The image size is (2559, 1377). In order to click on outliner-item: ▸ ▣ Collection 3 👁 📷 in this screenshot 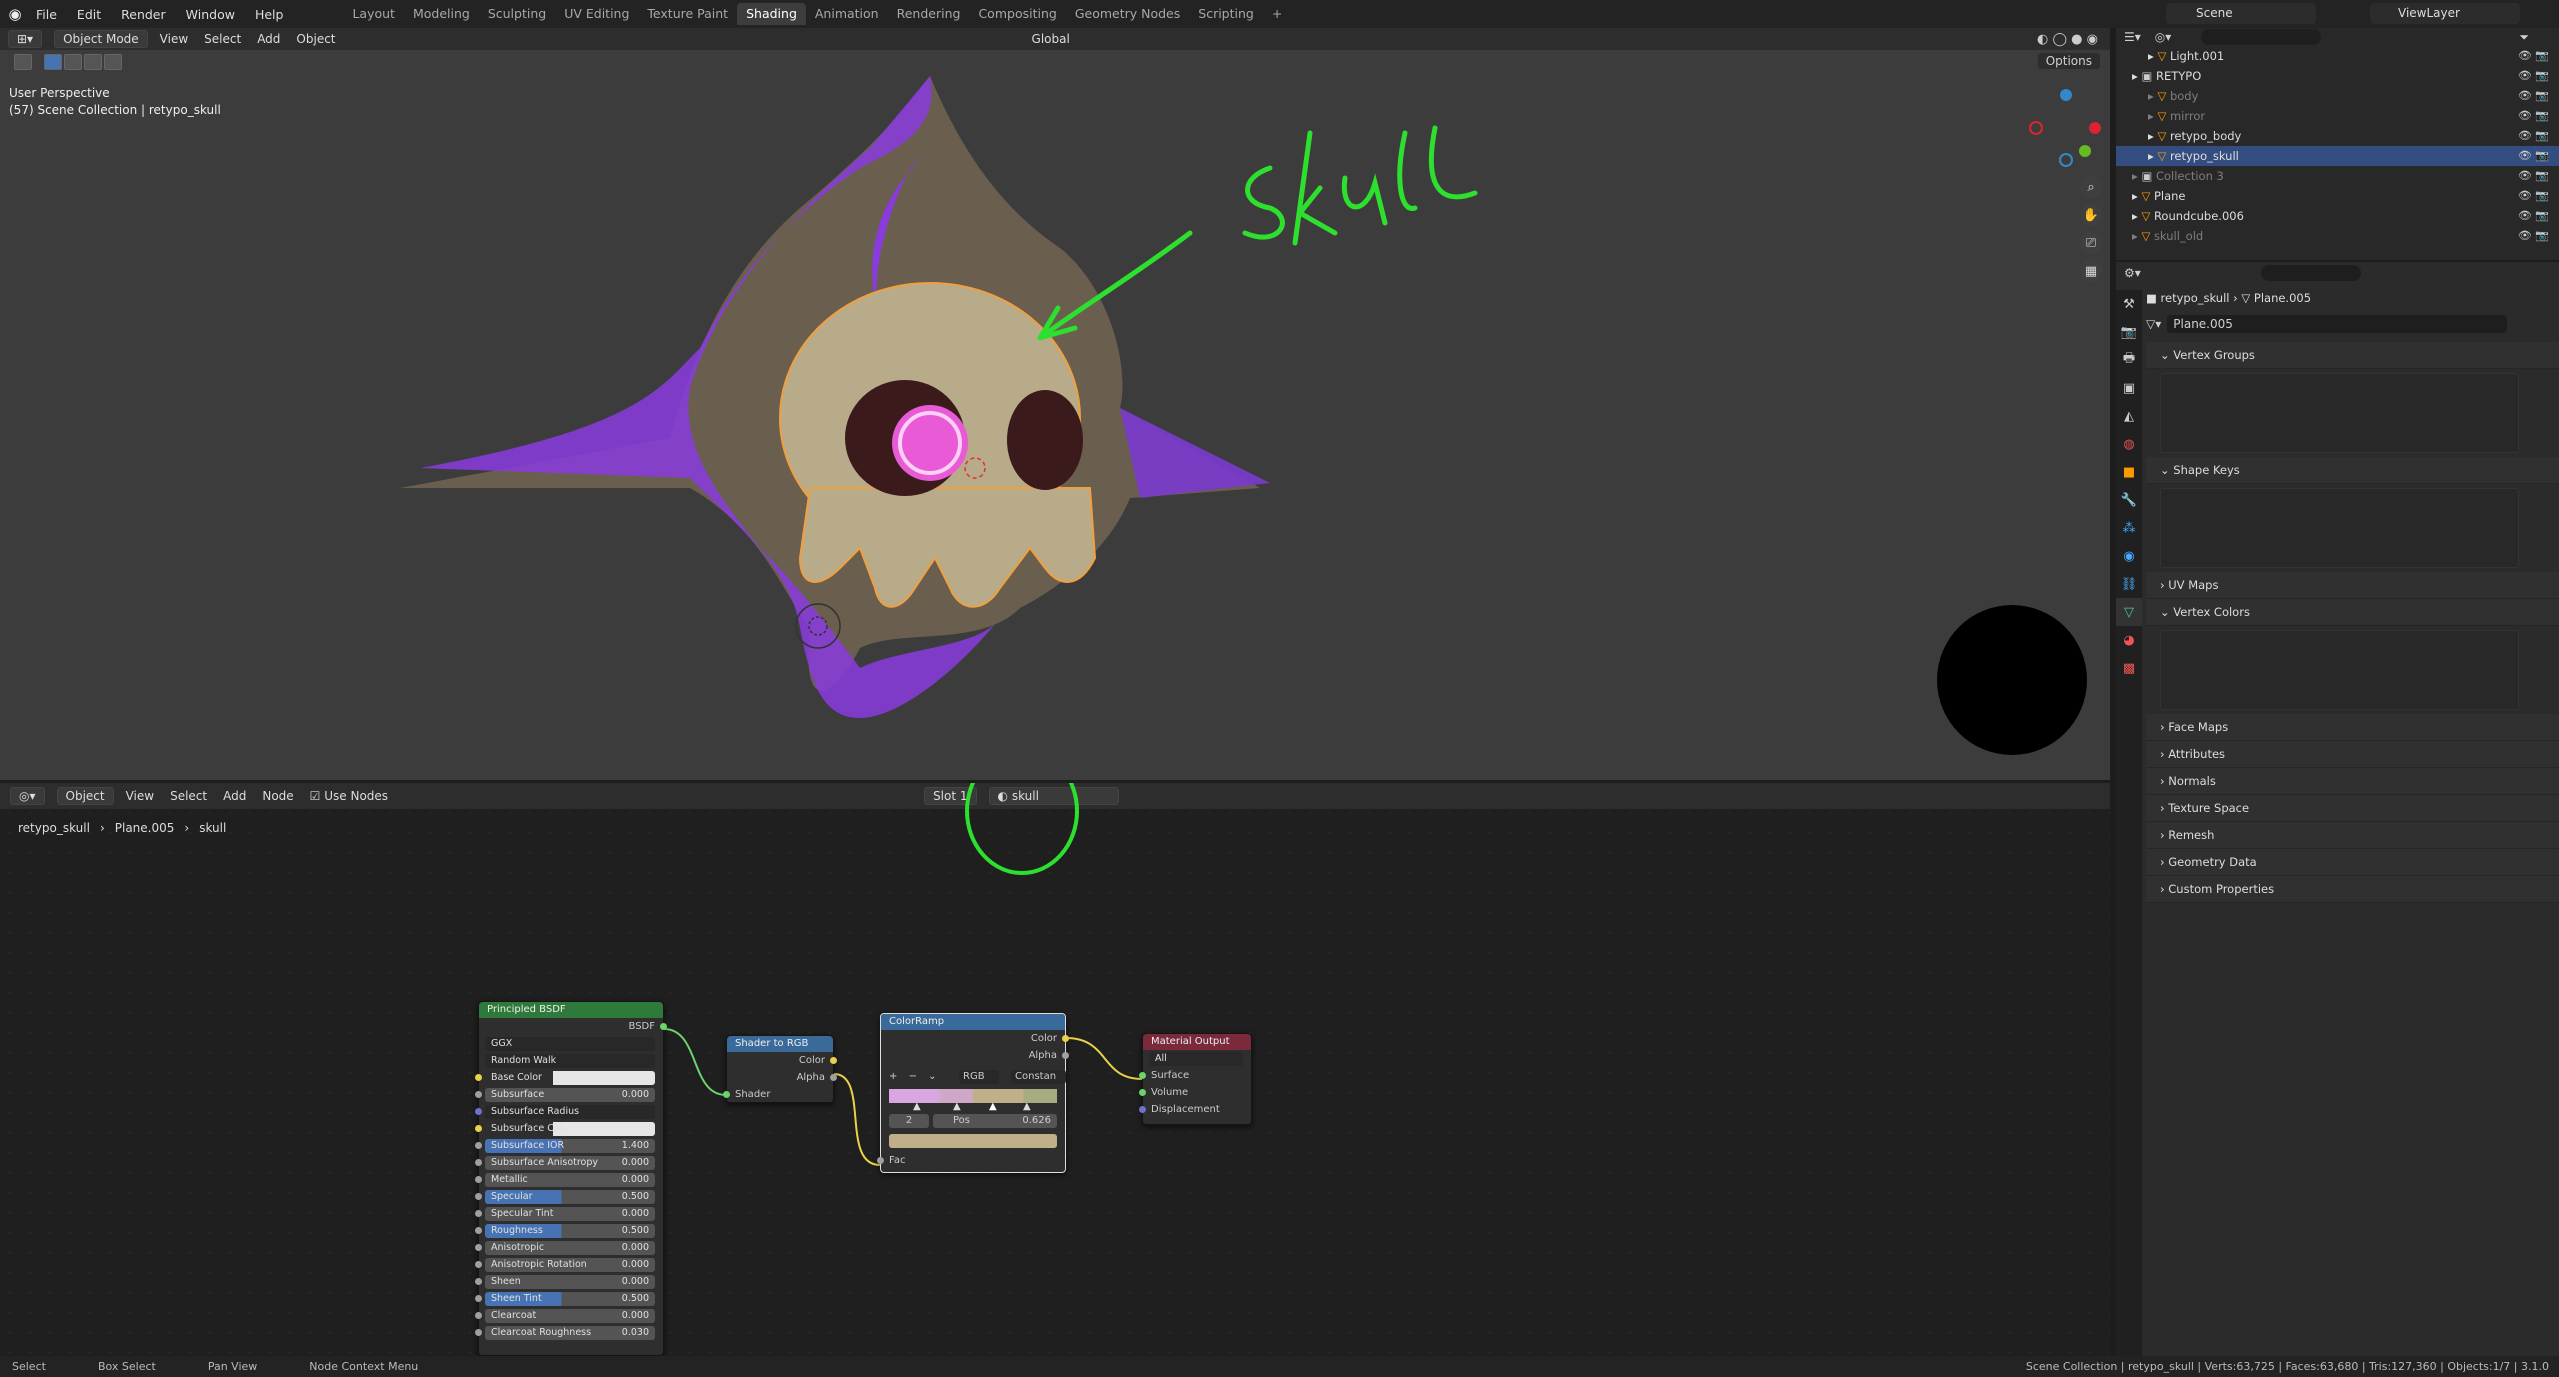, I will do `click(2337, 176)`.